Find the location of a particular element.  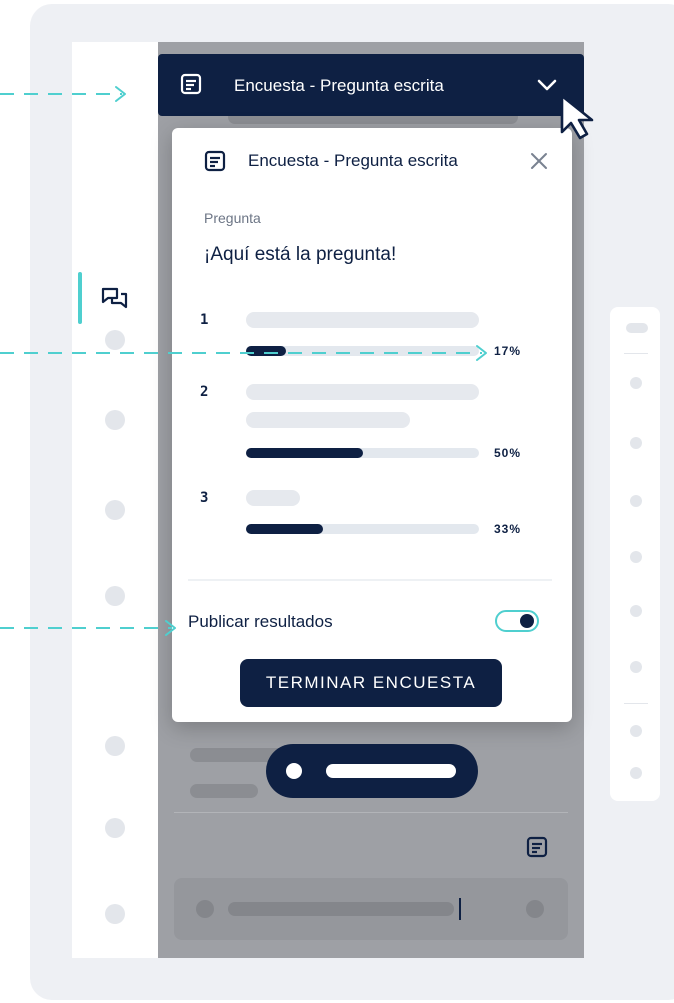

mouse-cursor-icon is located at coordinates (577, 117).